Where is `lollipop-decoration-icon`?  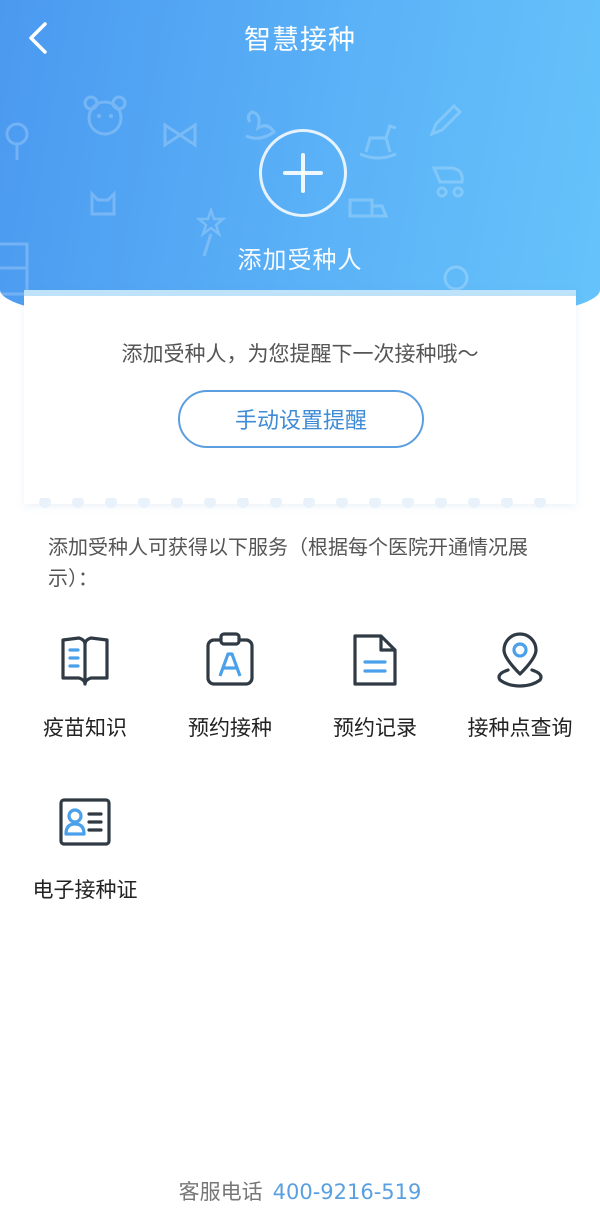 lollipop-decoration-icon is located at coordinates (17, 141).